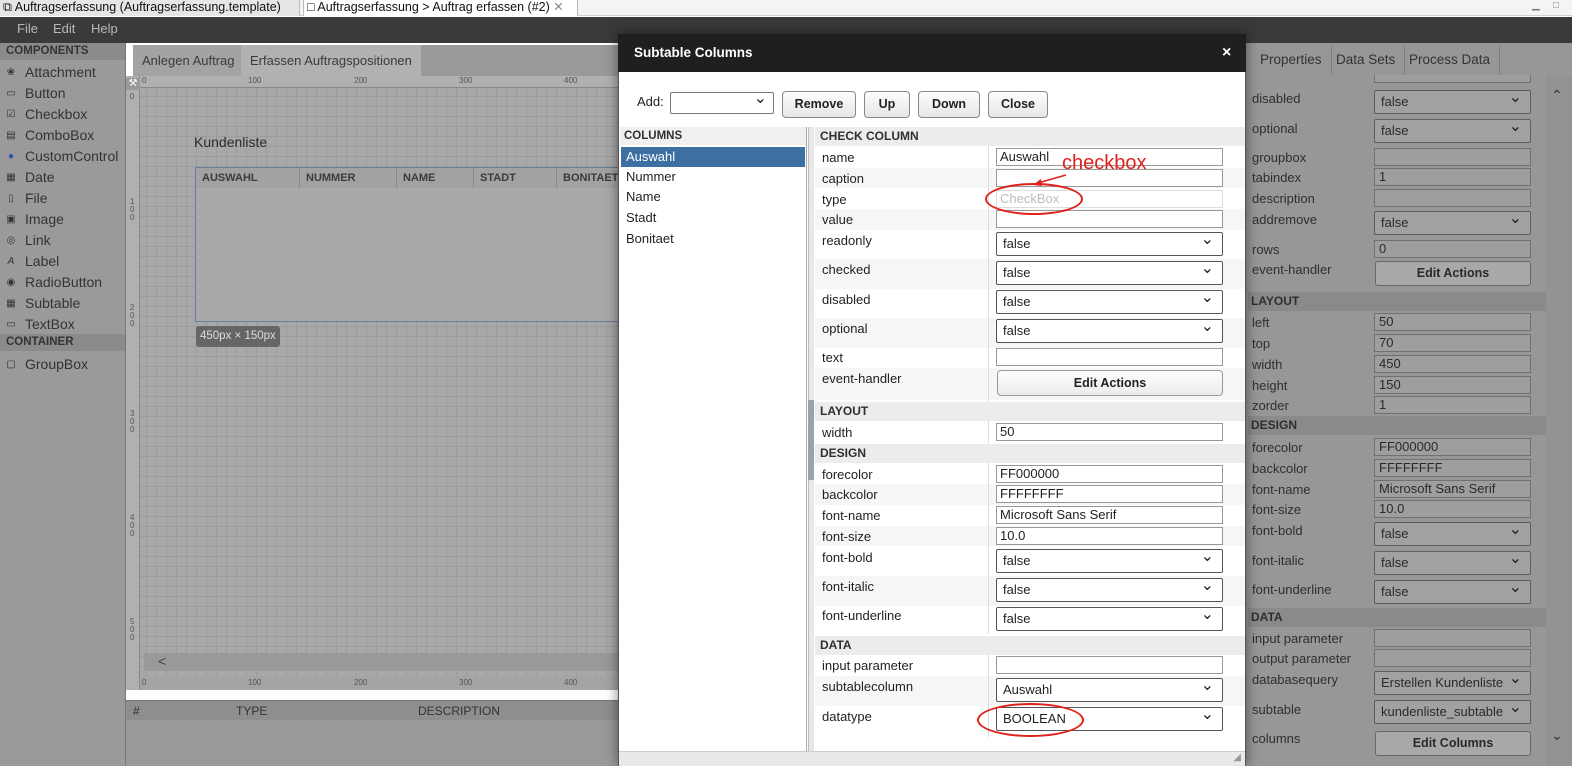 The width and height of the screenshot is (1572, 766). Describe the element at coordinates (1109, 617) in the screenshot. I see `font-underline-select: false` at that location.